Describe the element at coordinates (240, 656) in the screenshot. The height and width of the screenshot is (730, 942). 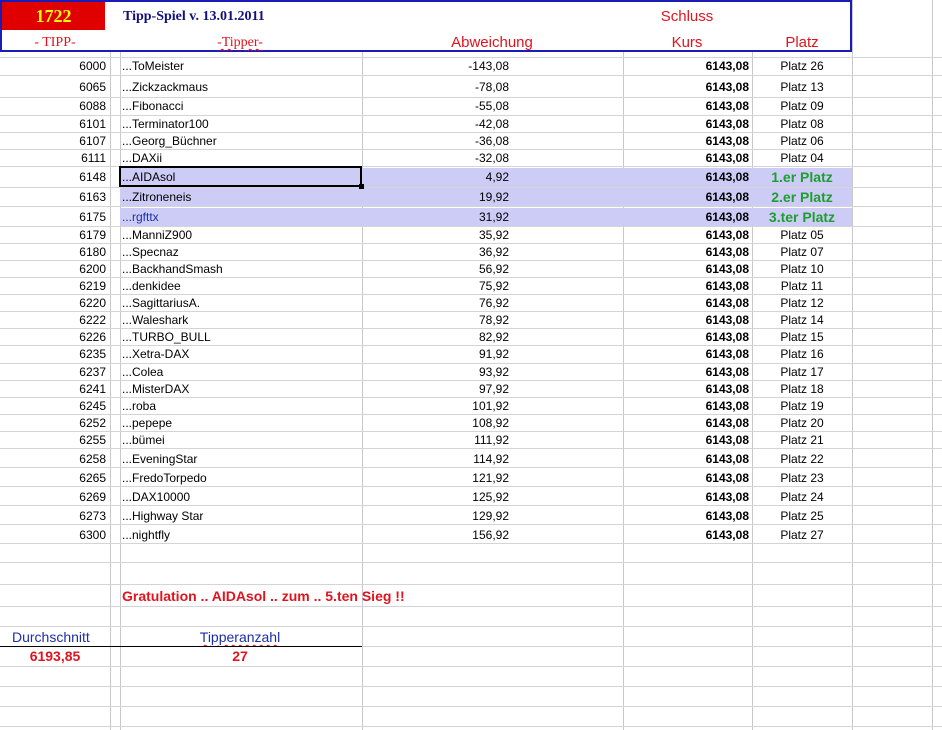
I see `tipper-count-value: 27` at that location.